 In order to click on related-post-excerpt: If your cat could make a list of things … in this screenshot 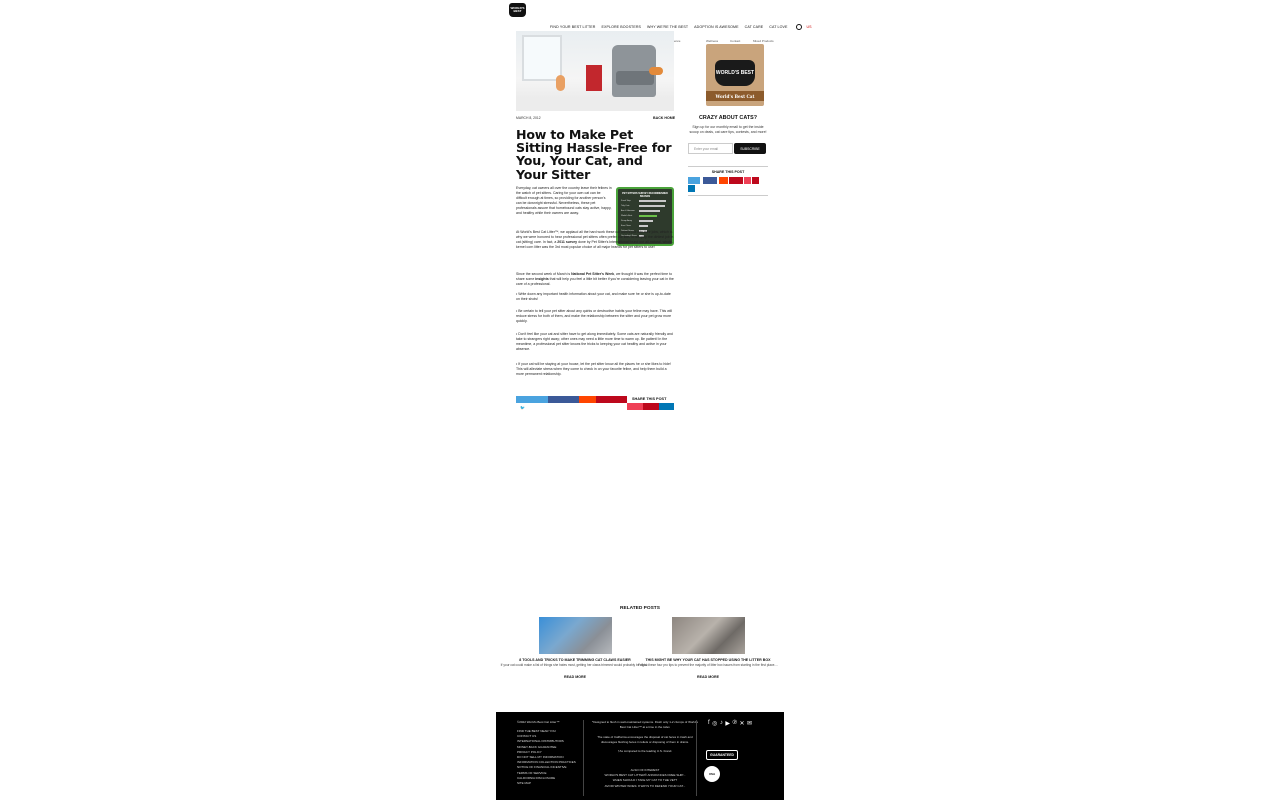, I will do `click(575, 665)`.